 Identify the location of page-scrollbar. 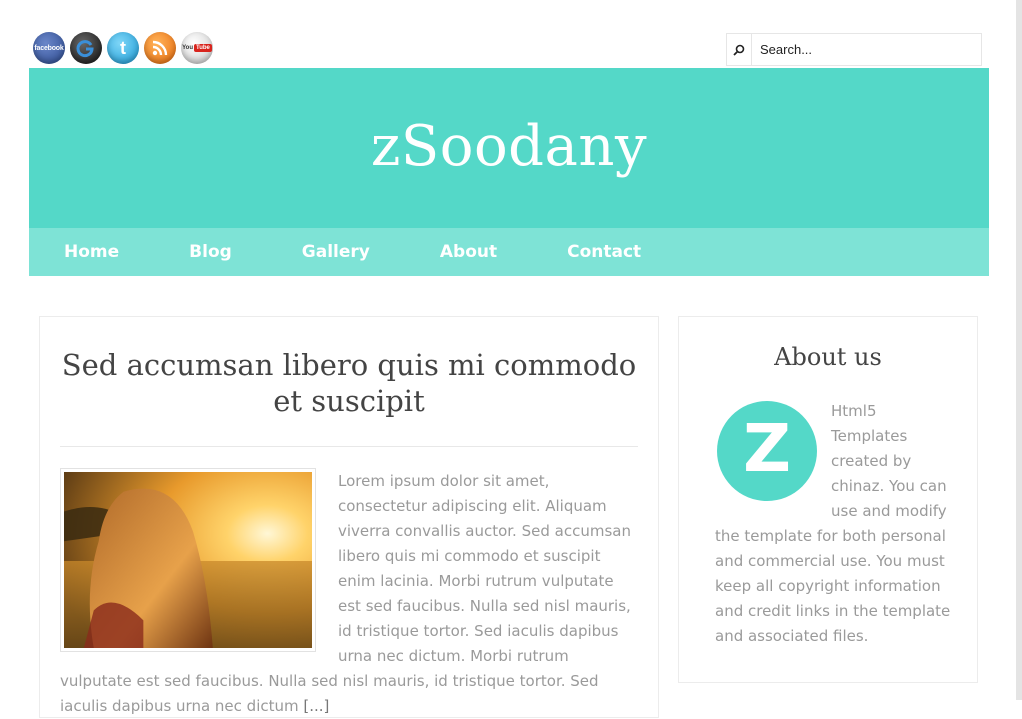
(1019, 350).